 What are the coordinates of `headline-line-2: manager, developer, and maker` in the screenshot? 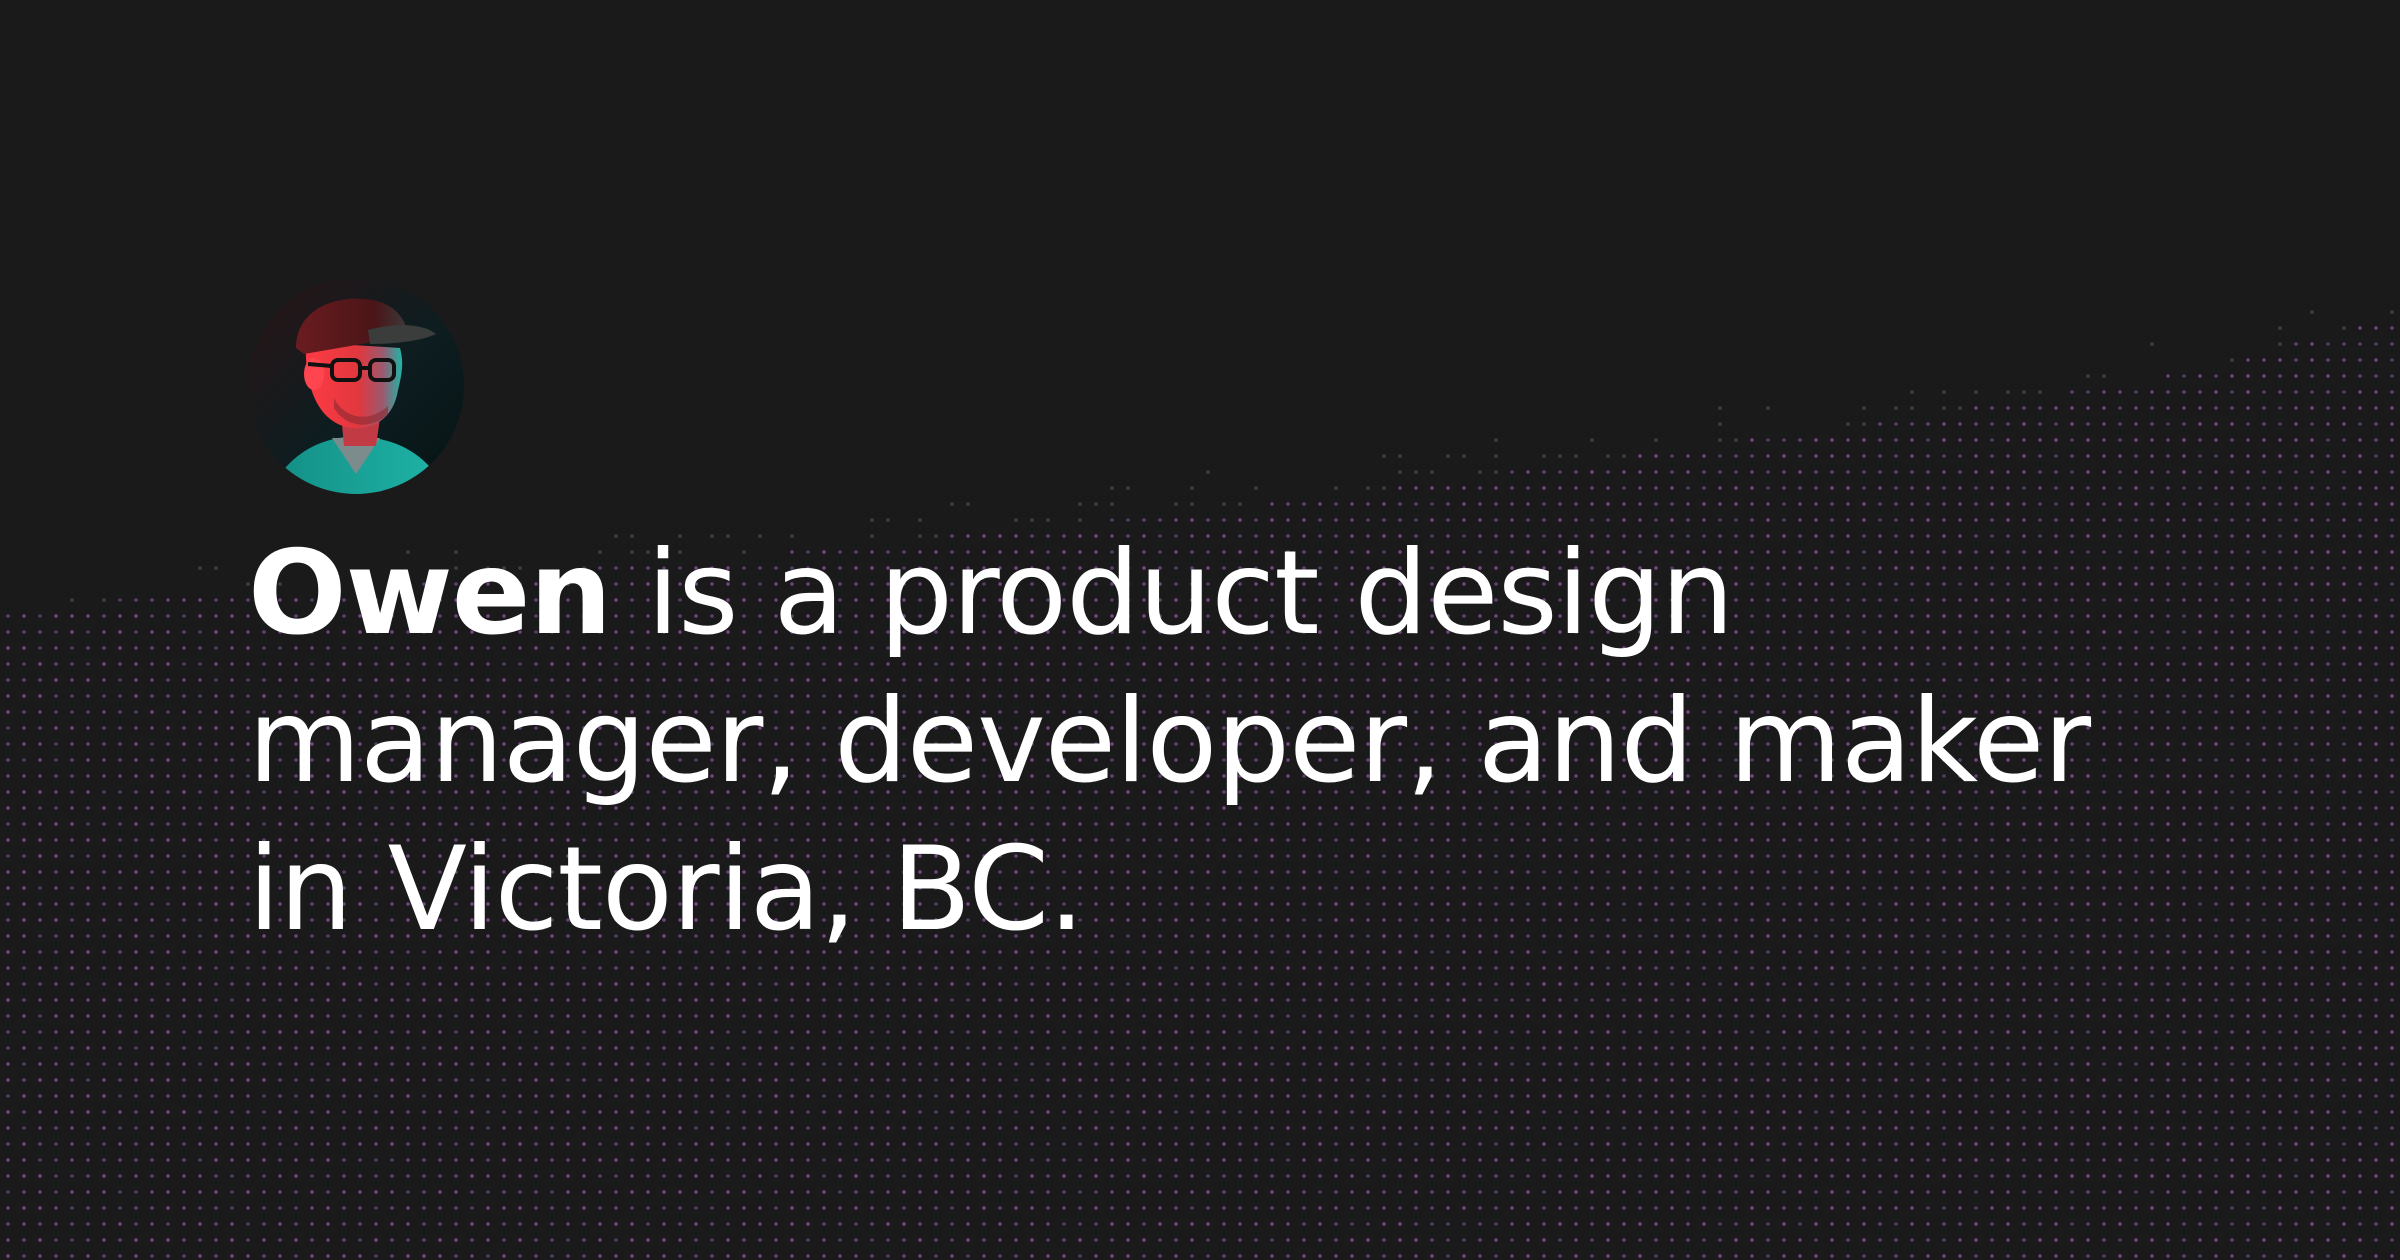 It's located at (1169, 741).